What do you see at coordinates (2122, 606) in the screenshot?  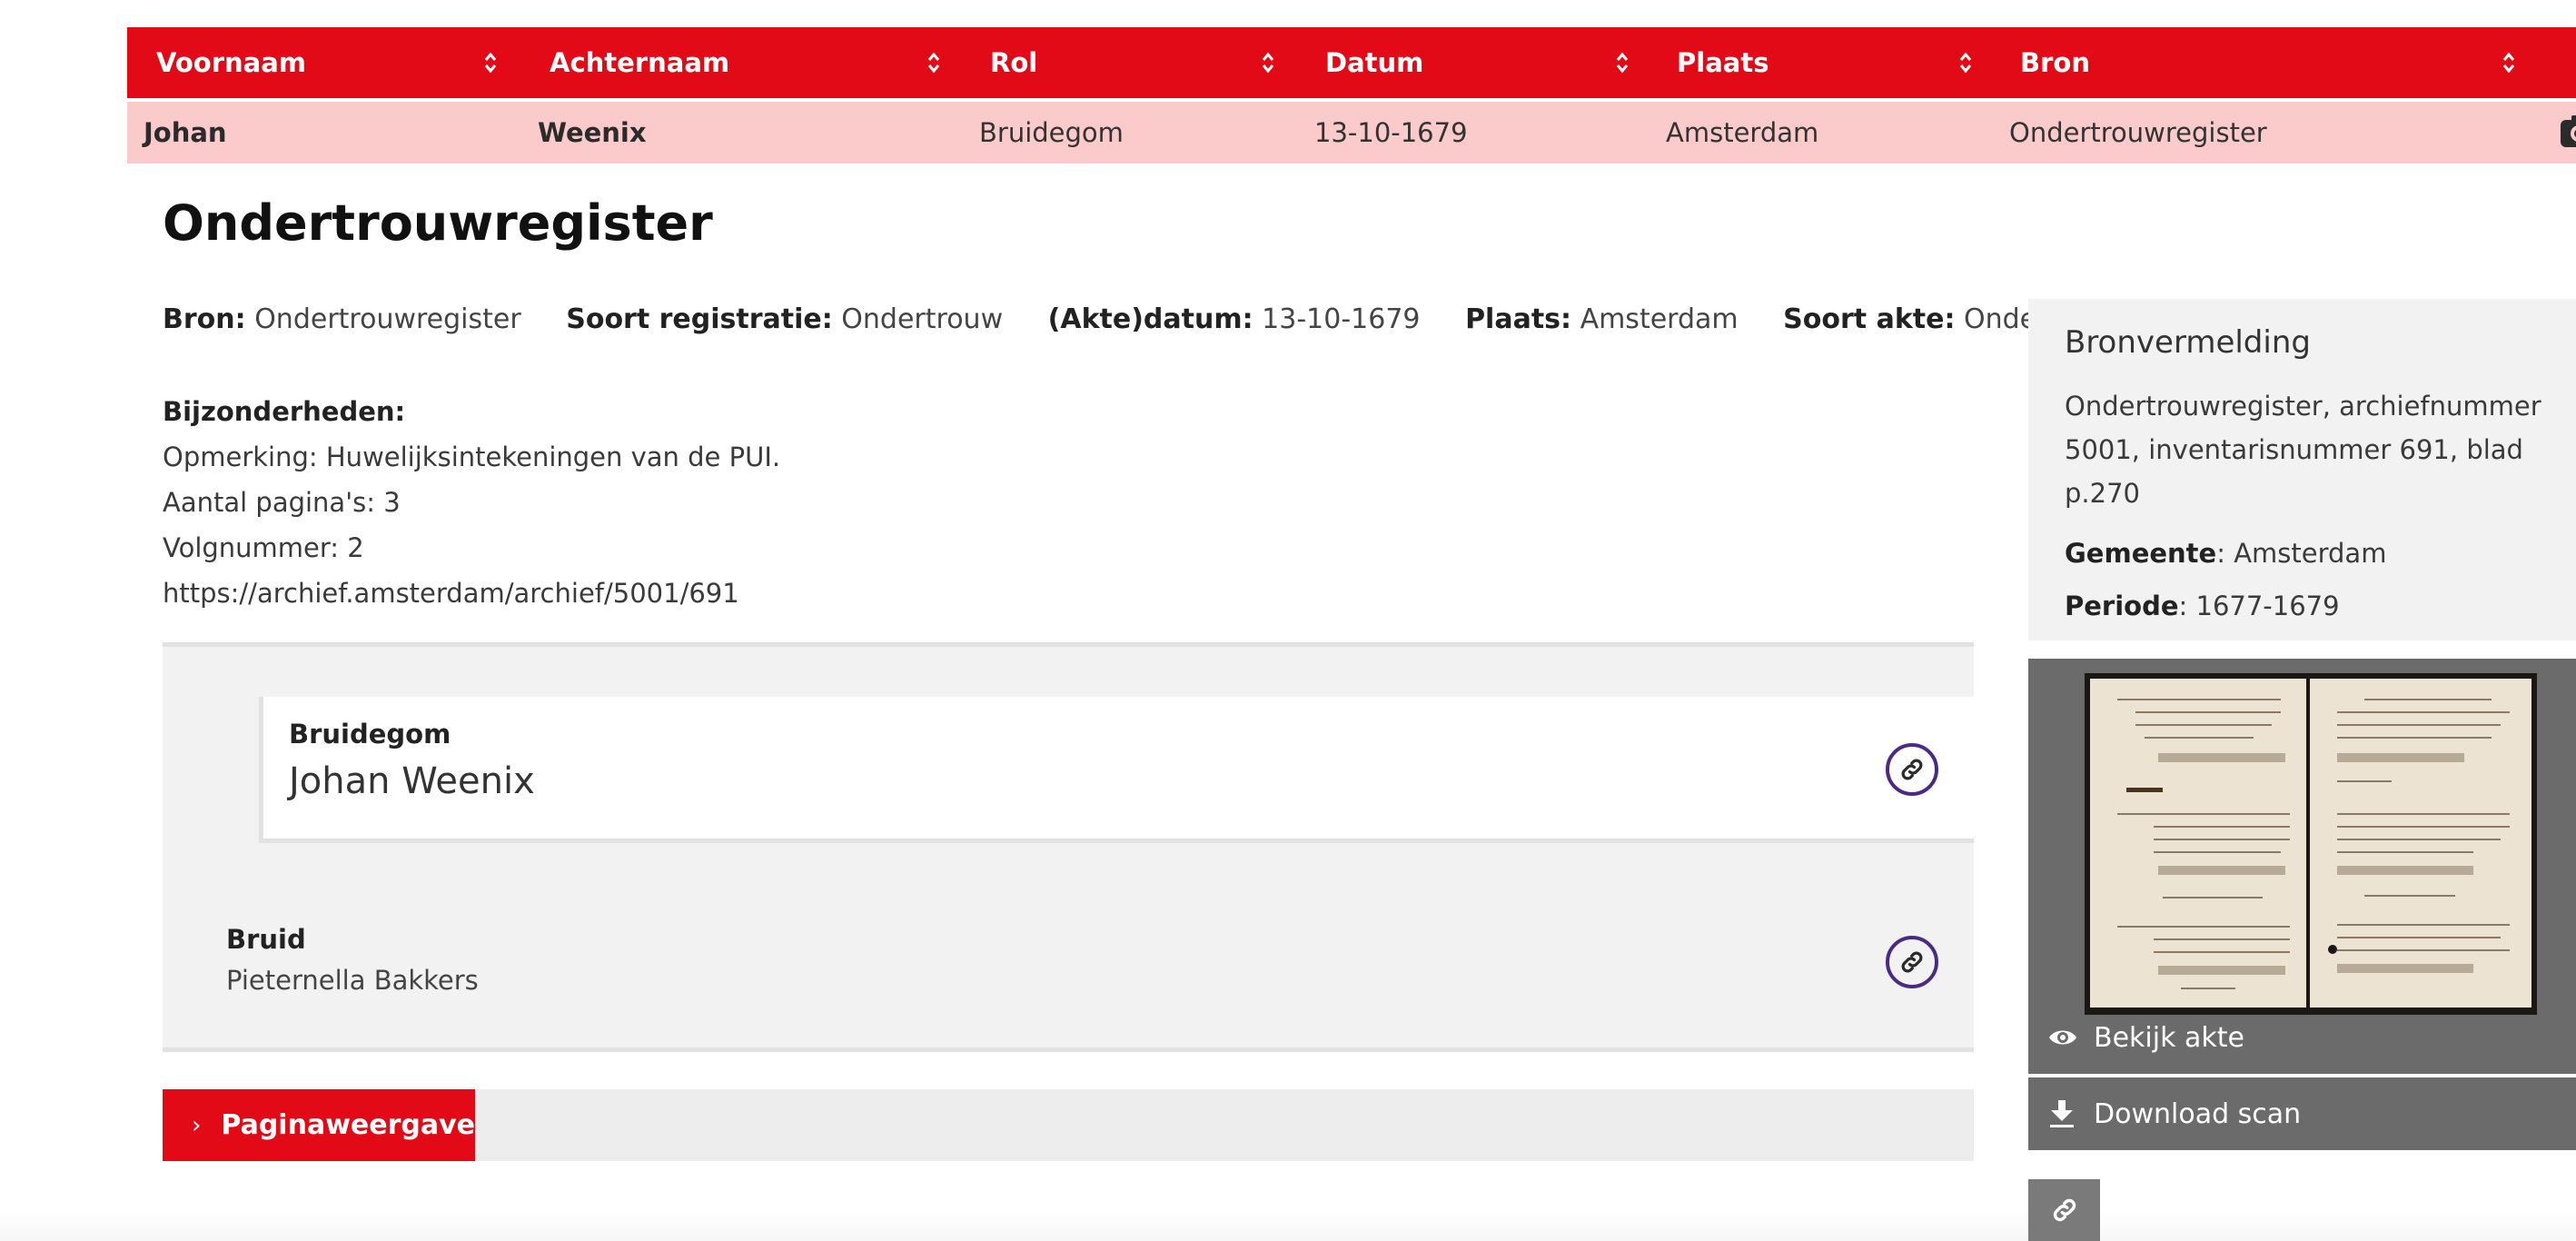 I see `periode-label: Periode` at bounding box center [2122, 606].